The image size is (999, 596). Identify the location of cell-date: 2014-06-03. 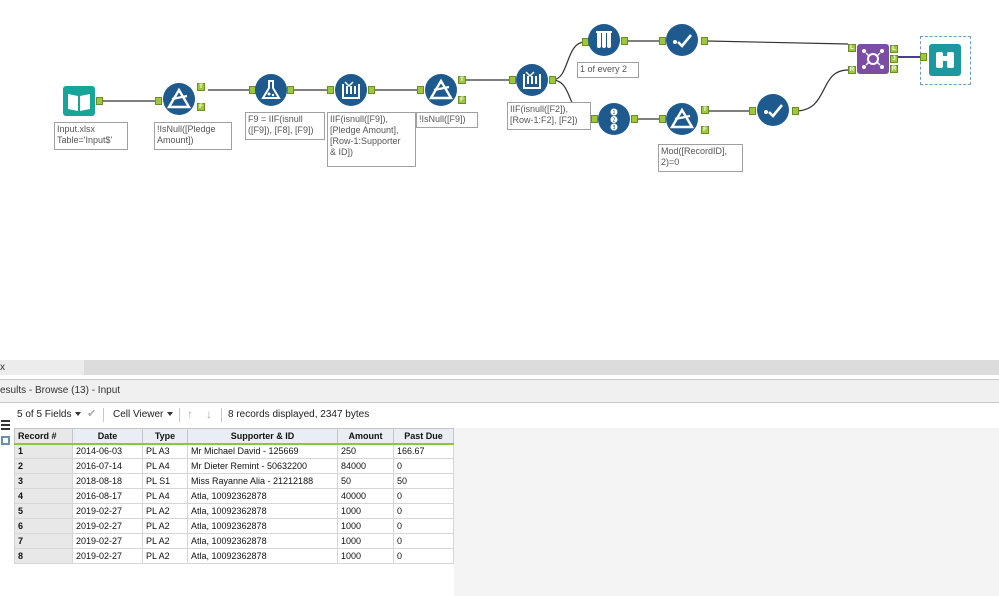
(107, 451).